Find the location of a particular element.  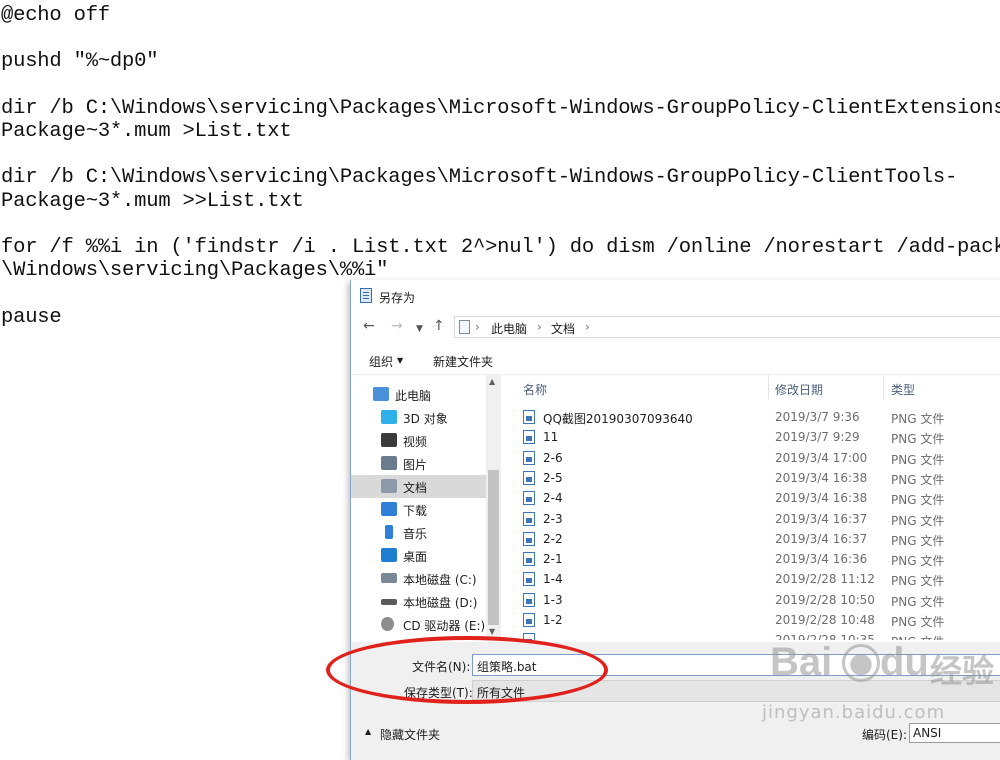

scroll-up-icon: ▲ is located at coordinates (492, 381).